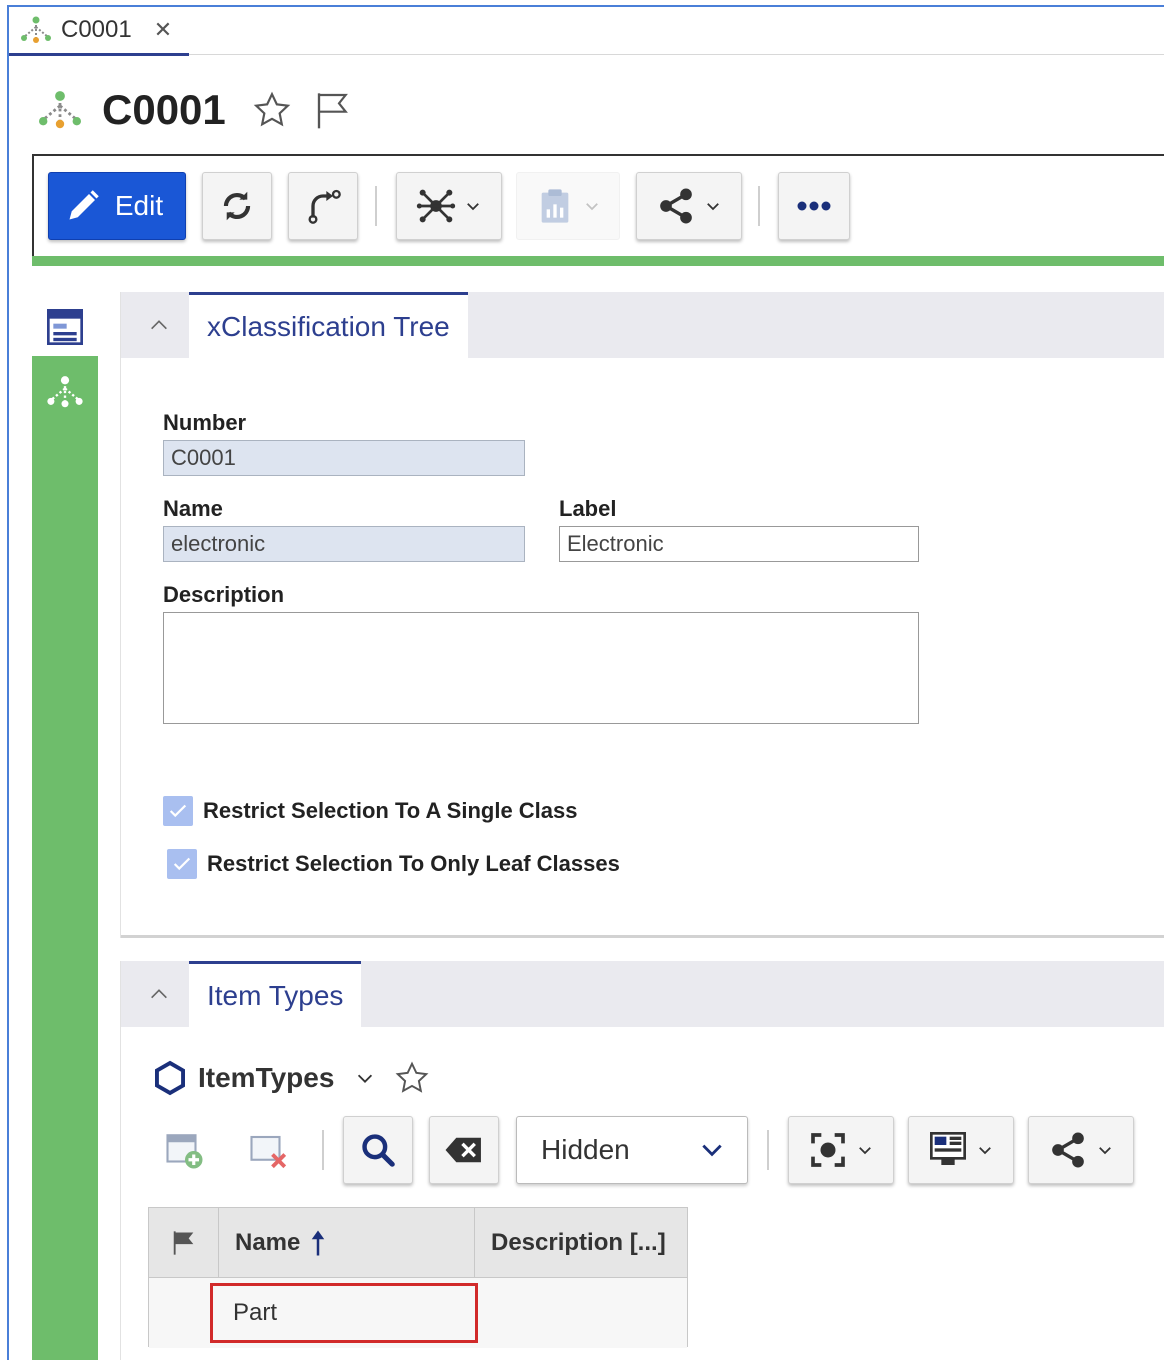 The height and width of the screenshot is (1360, 1164). I want to click on flag-column-header, so click(184, 1243).